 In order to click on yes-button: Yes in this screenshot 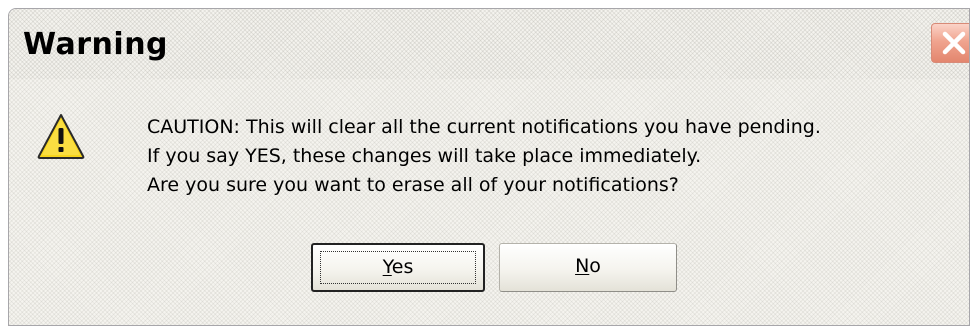, I will do `click(398, 267)`.